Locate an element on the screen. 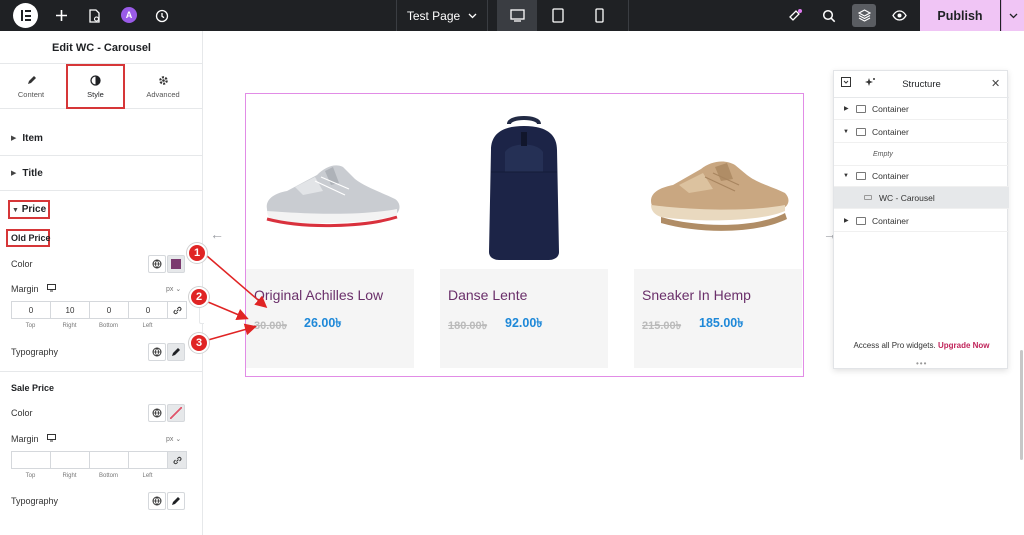 This screenshot has width=1024, height=535. structure-item-selected: WC - Carousel is located at coordinates (921, 198).